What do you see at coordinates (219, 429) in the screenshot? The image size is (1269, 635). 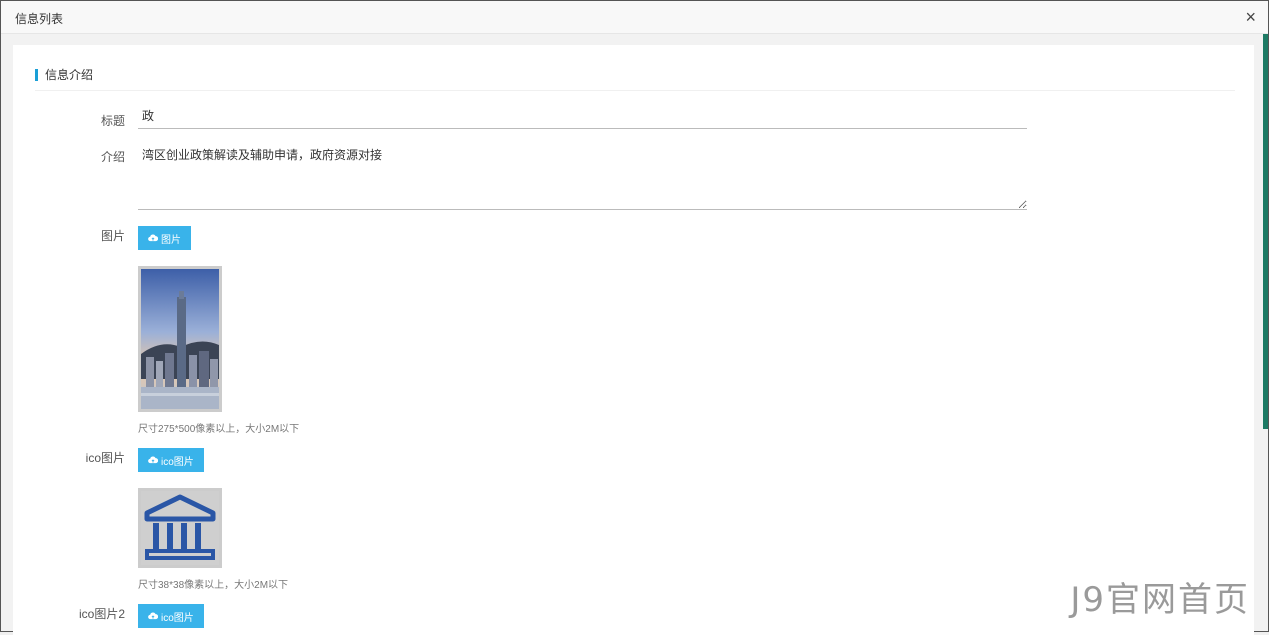 I see `image-size-hint: 尺寸275*500像素以上，大小2M以下` at bounding box center [219, 429].